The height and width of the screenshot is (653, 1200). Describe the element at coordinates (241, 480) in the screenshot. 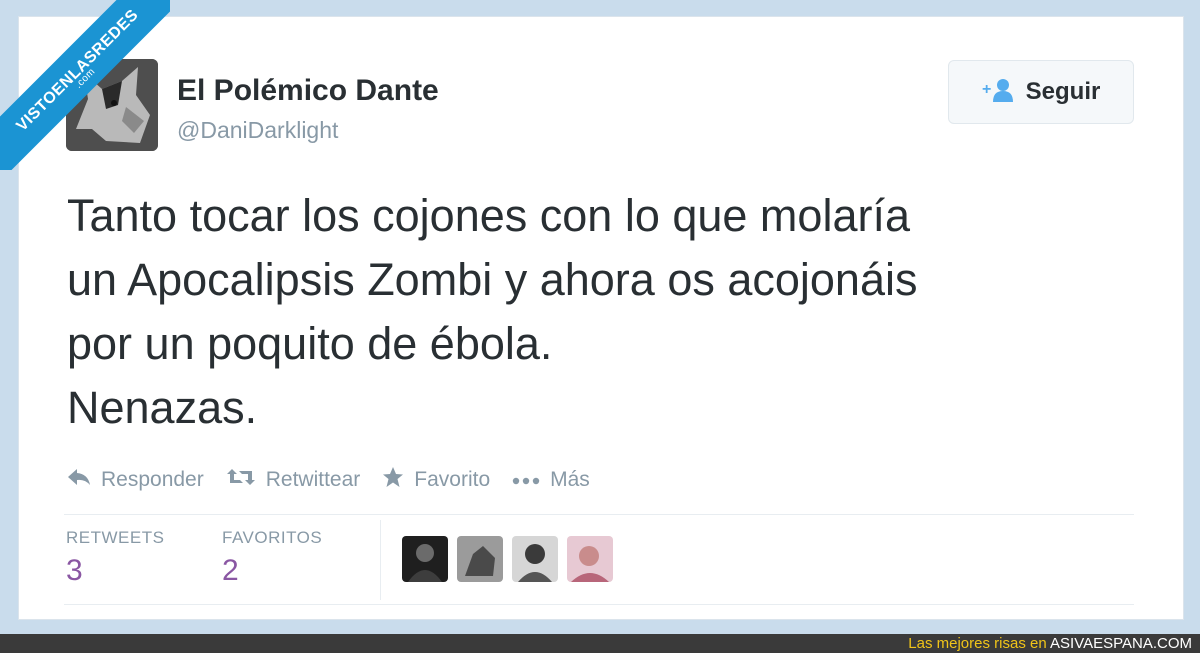

I see `retweet-icon` at that location.